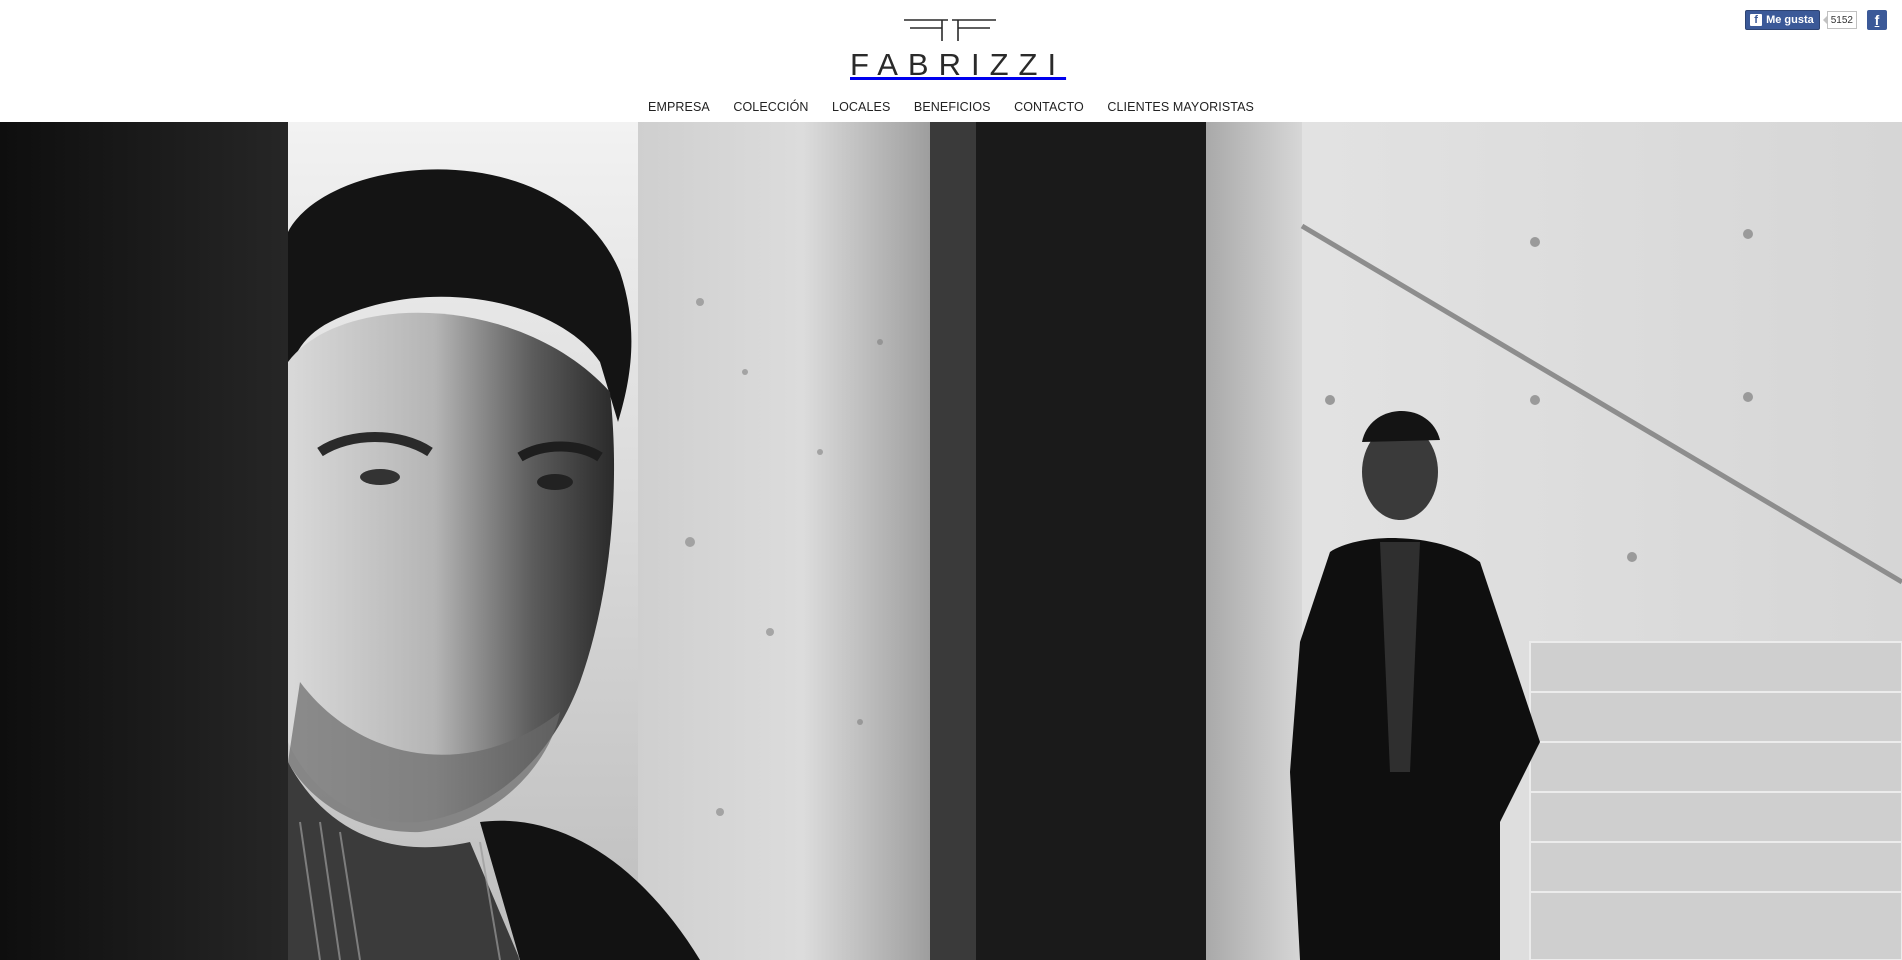 The width and height of the screenshot is (1902, 960). I want to click on facebook-like-button: f Me gusta, so click(1782, 20).